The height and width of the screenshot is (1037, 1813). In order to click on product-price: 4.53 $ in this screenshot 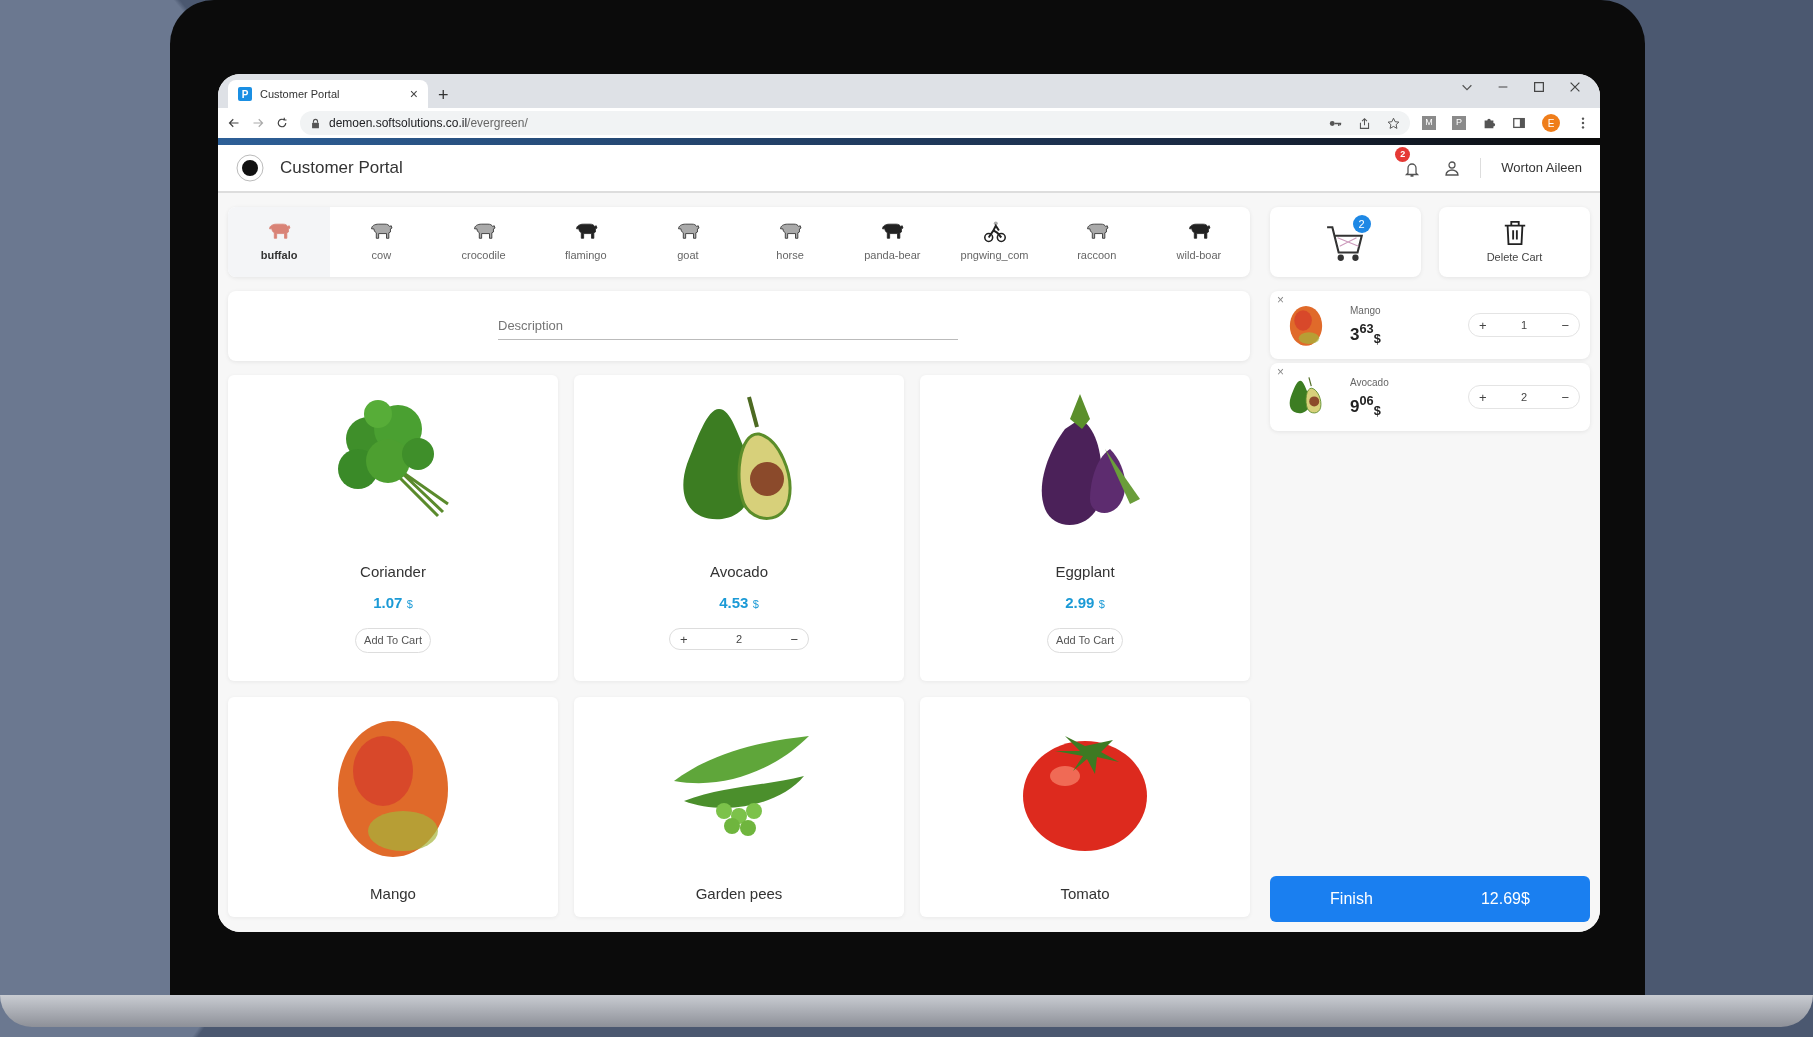, I will do `click(739, 602)`.